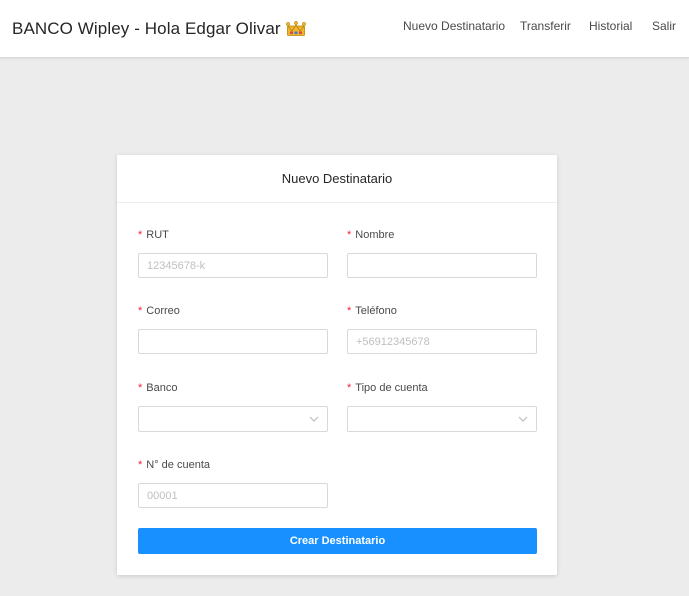 This screenshot has height=596, width=689. Describe the element at coordinates (337, 179) in the screenshot. I see `card-title: Nuevo Destinatario` at that location.